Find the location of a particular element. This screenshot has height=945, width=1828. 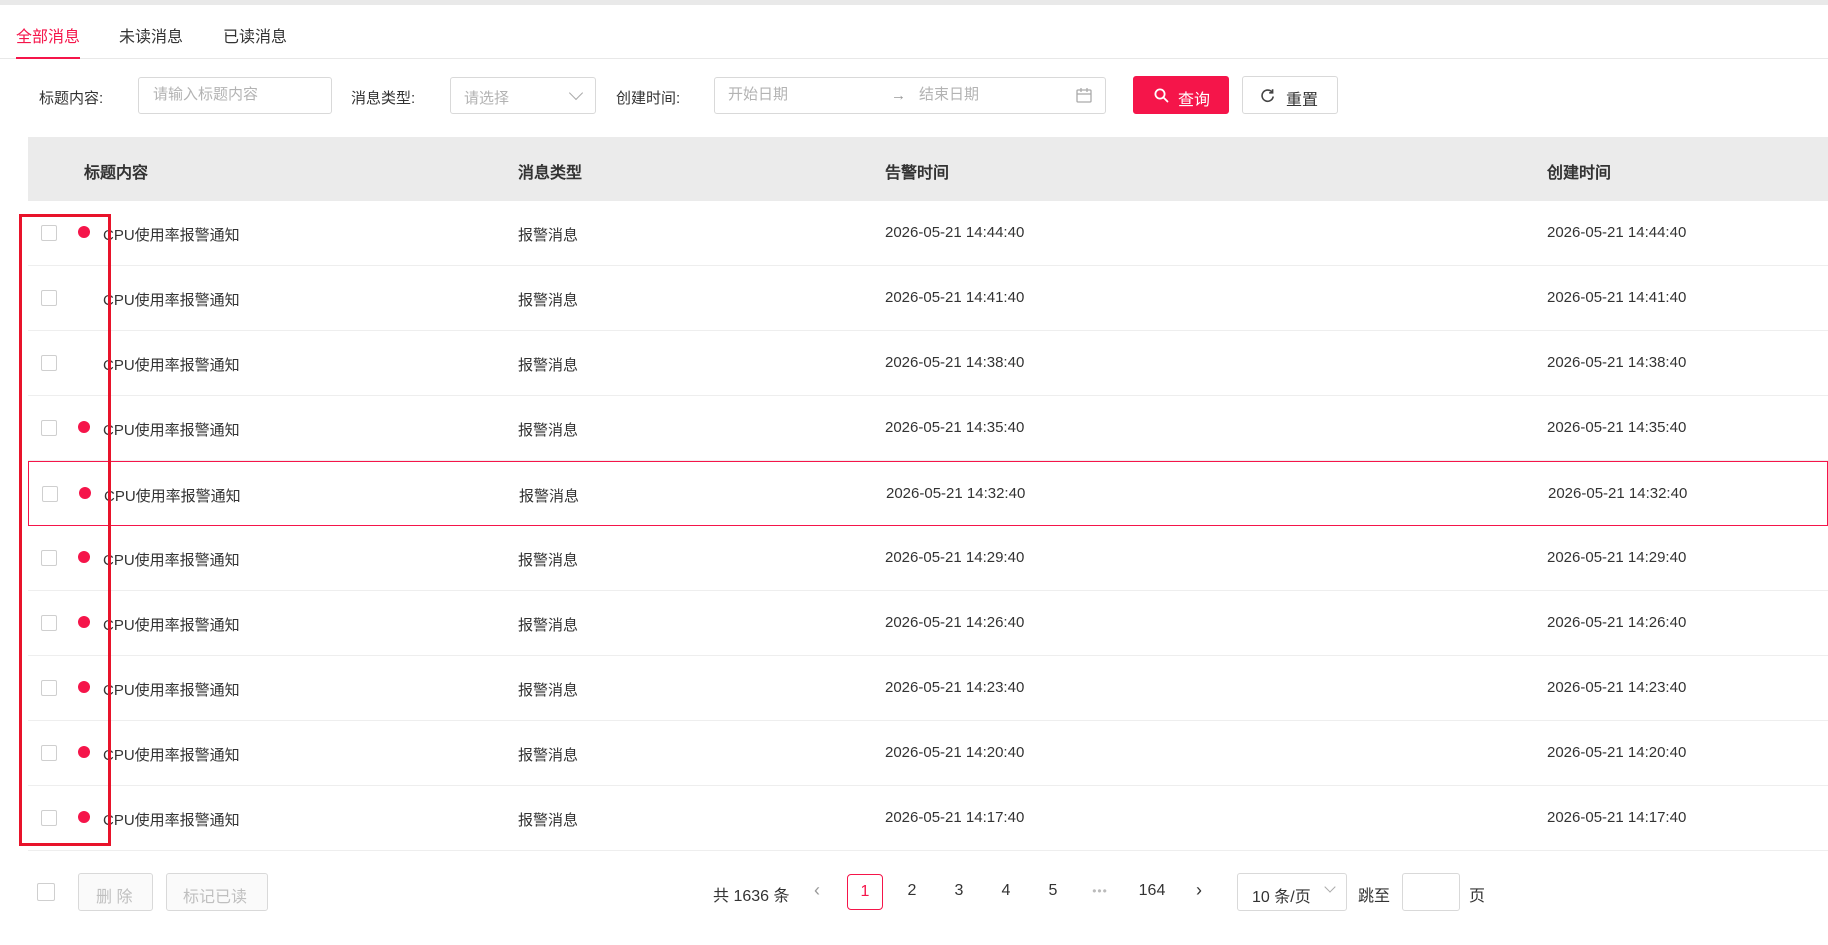

row-create-time: 2026-05-21 14:23:40 is located at coordinates (1617, 687).